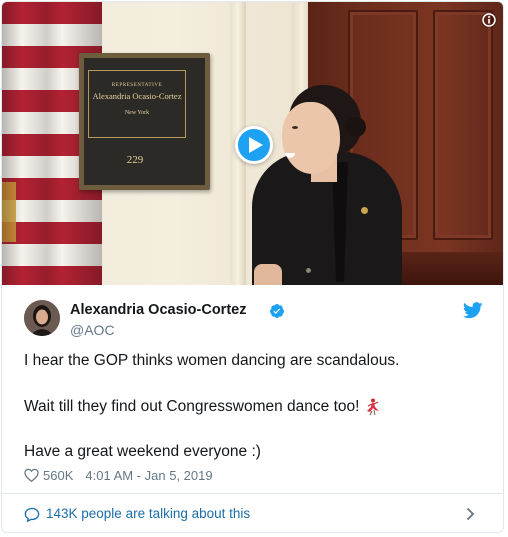 The width and height of the screenshot is (508, 537). What do you see at coordinates (268, 274) in the screenshot?
I see `person-hand` at bounding box center [268, 274].